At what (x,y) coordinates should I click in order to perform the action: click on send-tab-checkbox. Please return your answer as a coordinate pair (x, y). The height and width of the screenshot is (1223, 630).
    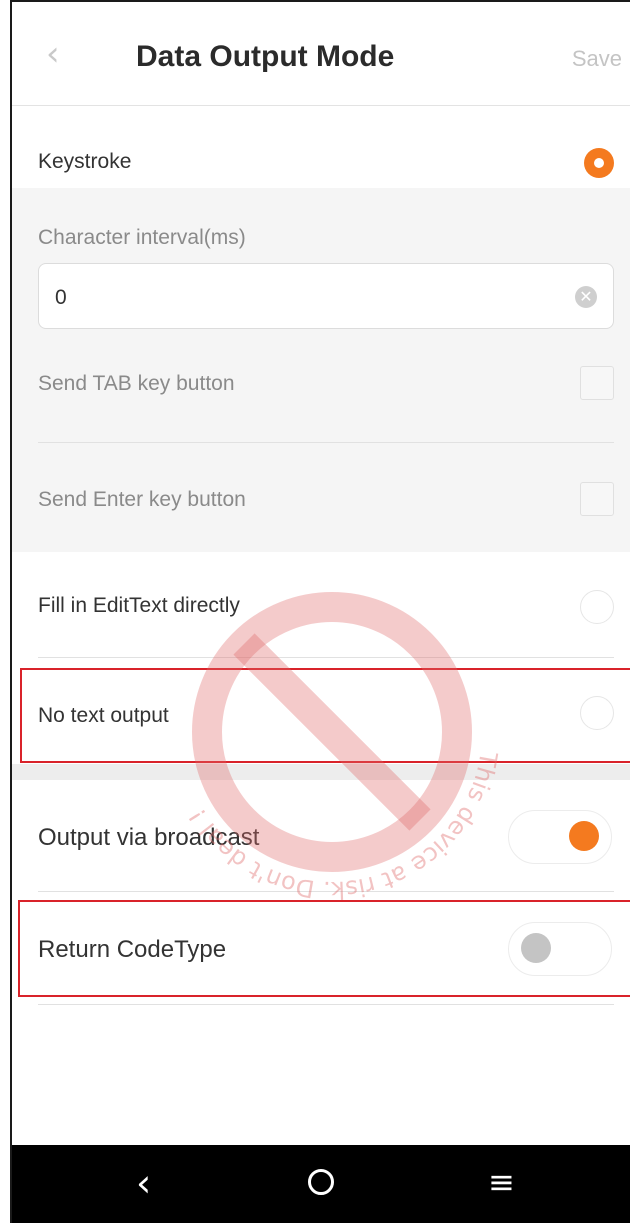
    Looking at the image, I should click on (597, 383).